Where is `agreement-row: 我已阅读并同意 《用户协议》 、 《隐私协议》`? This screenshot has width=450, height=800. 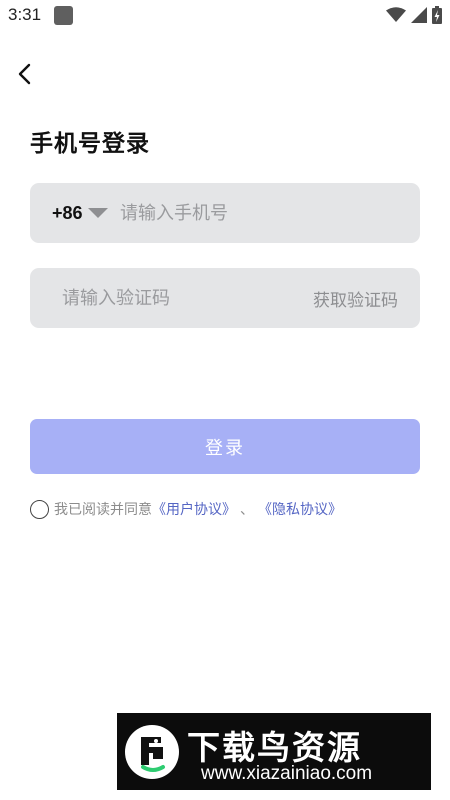 agreement-row: 我已阅读并同意 《用户协议》 、 《隐私协议》 is located at coordinates (186, 509).